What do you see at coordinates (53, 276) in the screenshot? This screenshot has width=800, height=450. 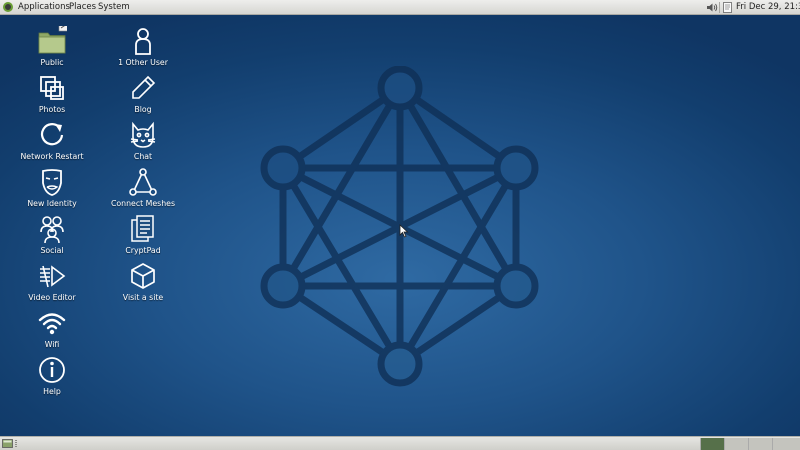 I see `video-editor-icon` at bounding box center [53, 276].